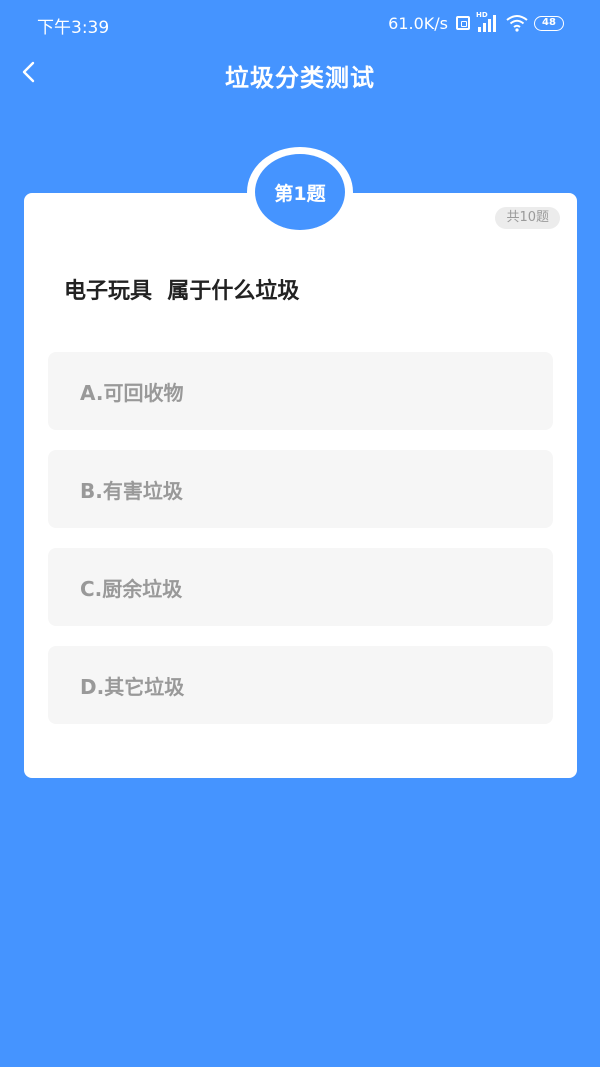 This screenshot has width=600, height=1067. I want to click on status-icons: 61.0K/s HD 48, so click(476, 22).